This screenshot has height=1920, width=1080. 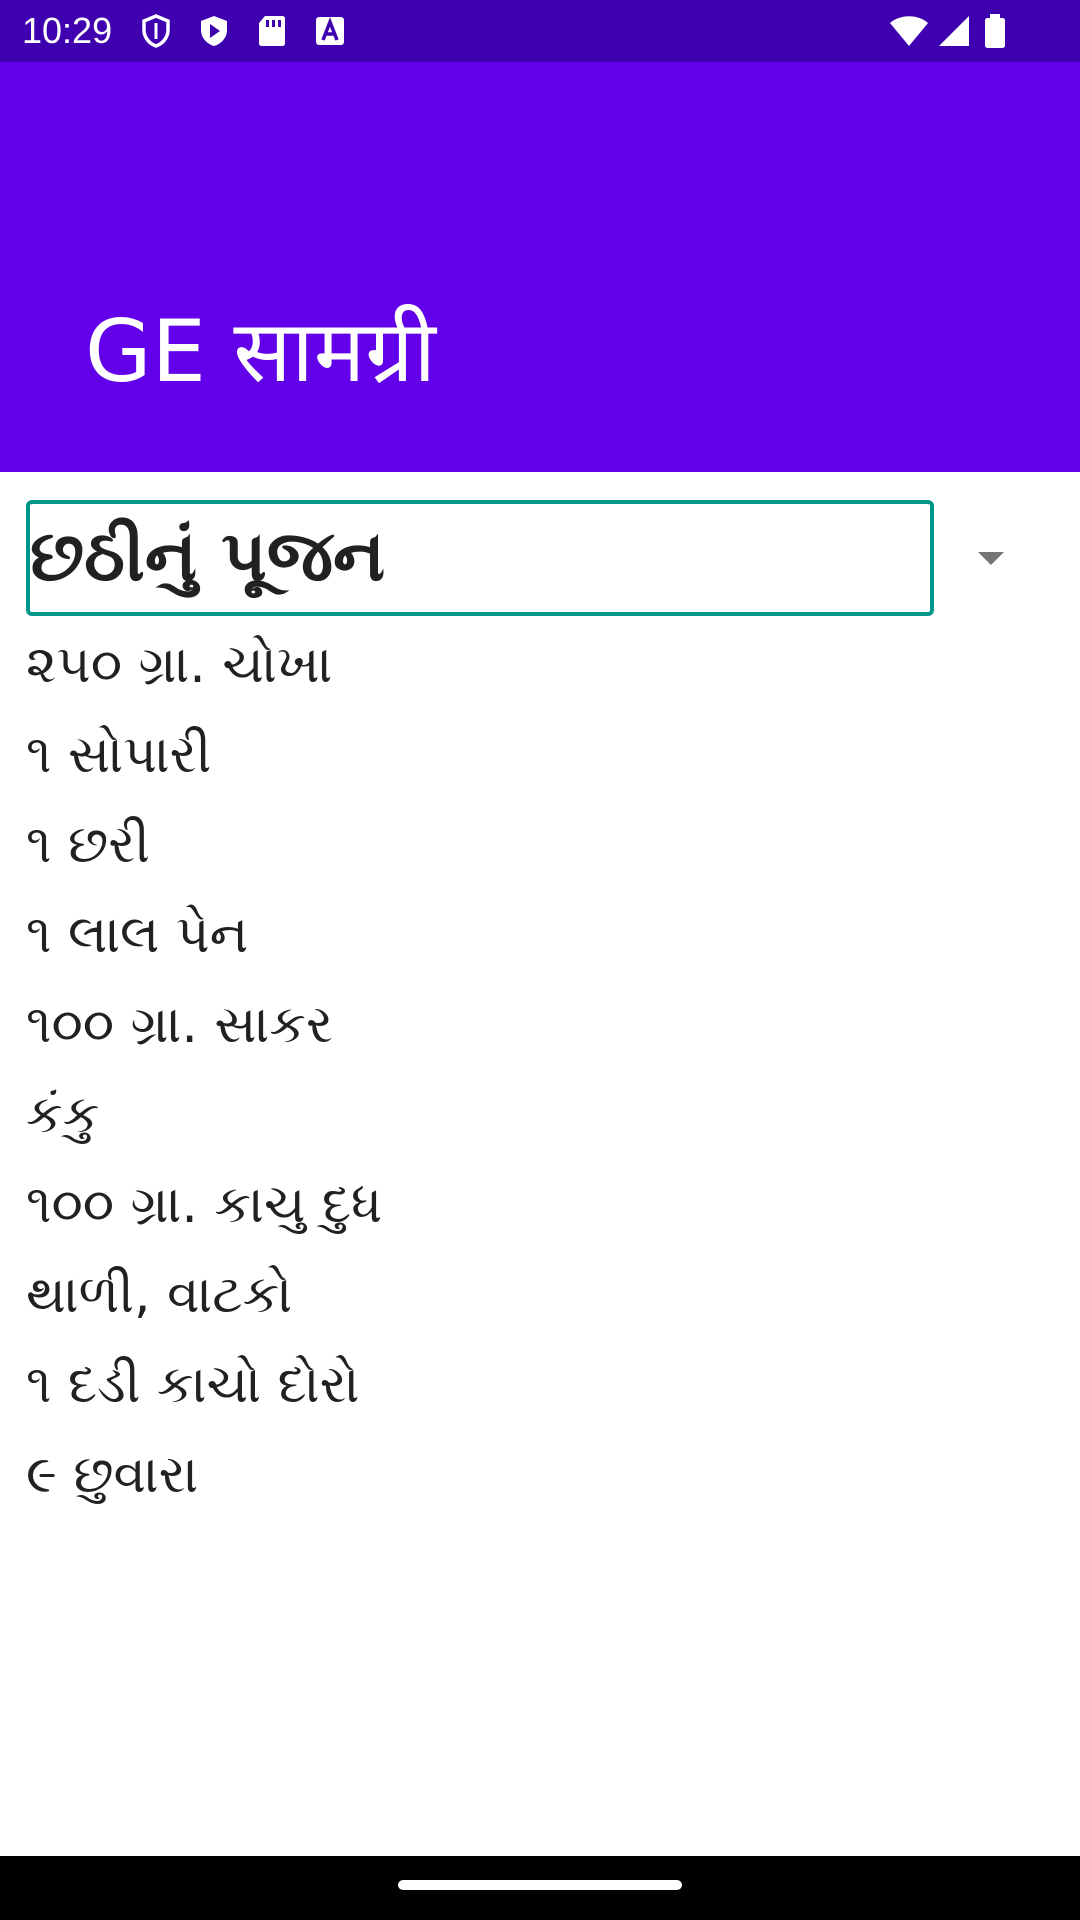 I want to click on list-item: ૧૦૦ ગ્રા. કાચુ દુધ, so click(x=204, y=1205).